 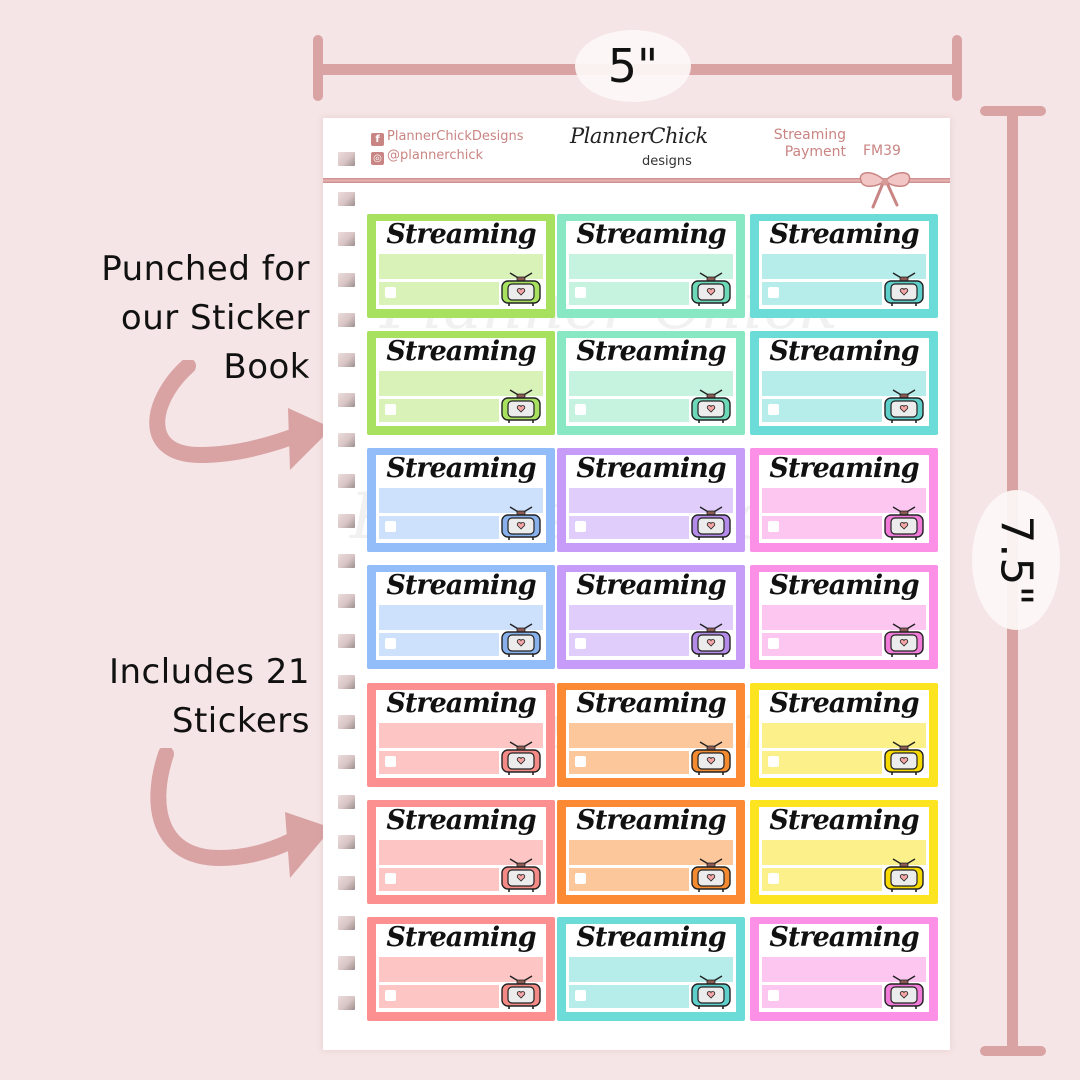 I want to click on brand-logo: PlannerChick, so click(x=639, y=136).